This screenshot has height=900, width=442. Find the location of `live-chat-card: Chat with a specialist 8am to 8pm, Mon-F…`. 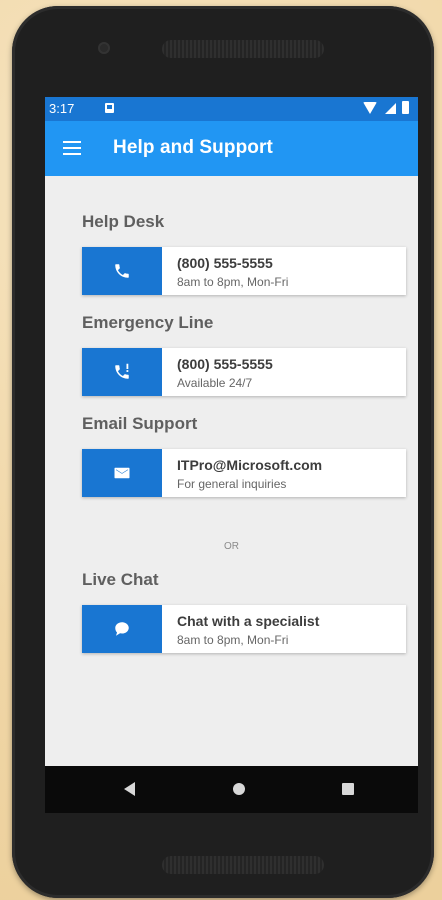

live-chat-card: Chat with a specialist 8am to 8pm, Mon-F… is located at coordinates (244, 629).